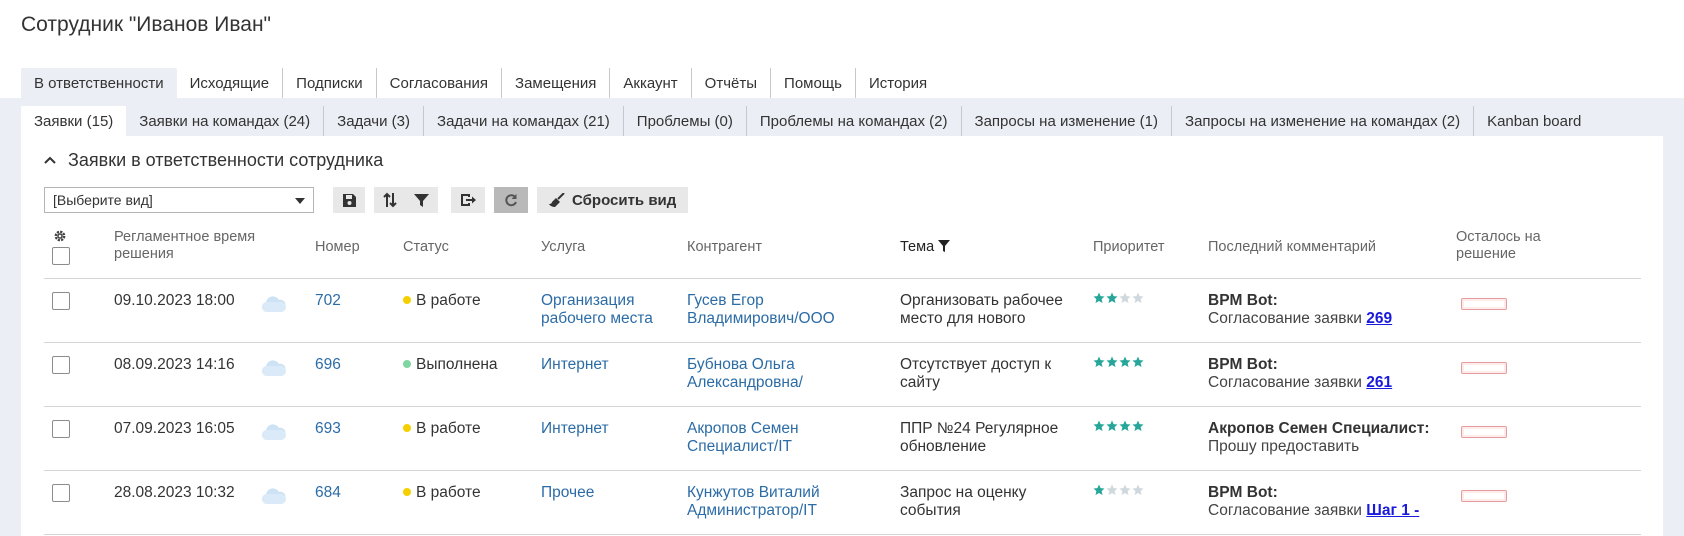  I want to click on comment-link: 261, so click(1379, 382).